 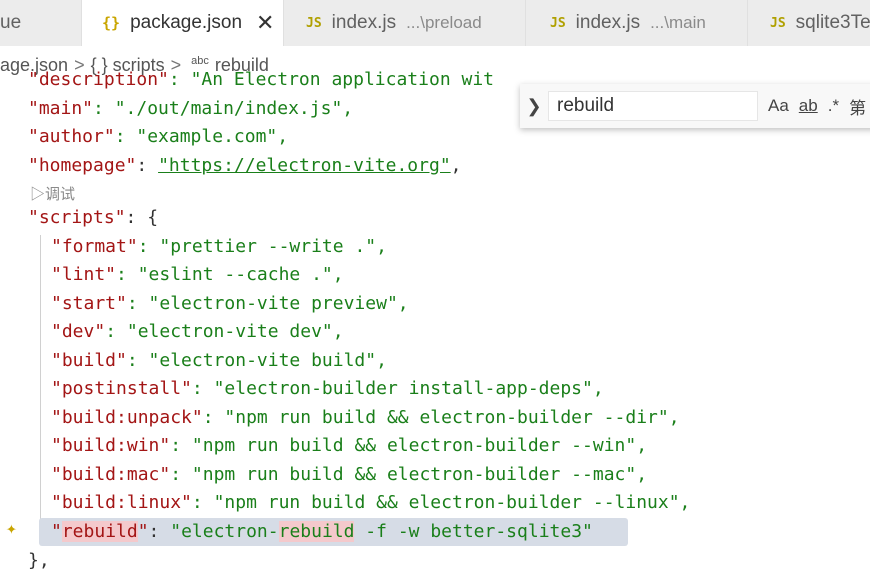 What do you see at coordinates (265, 23) in the screenshot?
I see `close-icon: ✕` at bounding box center [265, 23].